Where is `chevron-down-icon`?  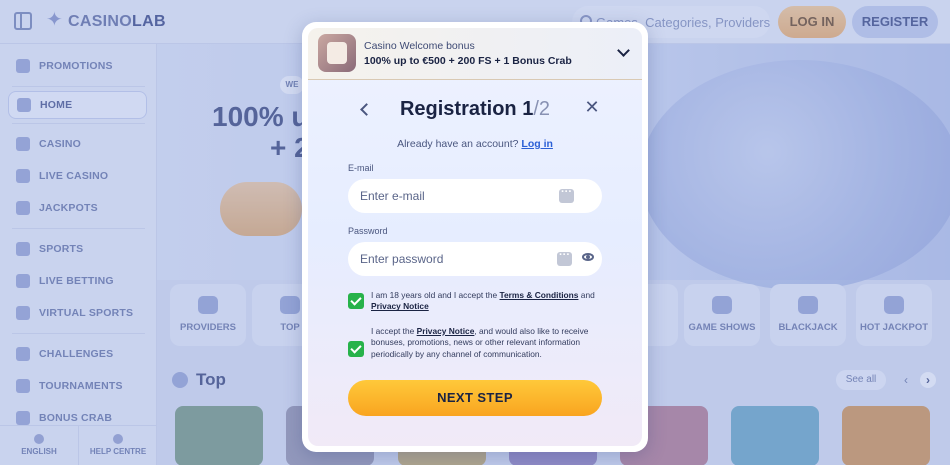
chevron-down-icon is located at coordinates (623, 50).